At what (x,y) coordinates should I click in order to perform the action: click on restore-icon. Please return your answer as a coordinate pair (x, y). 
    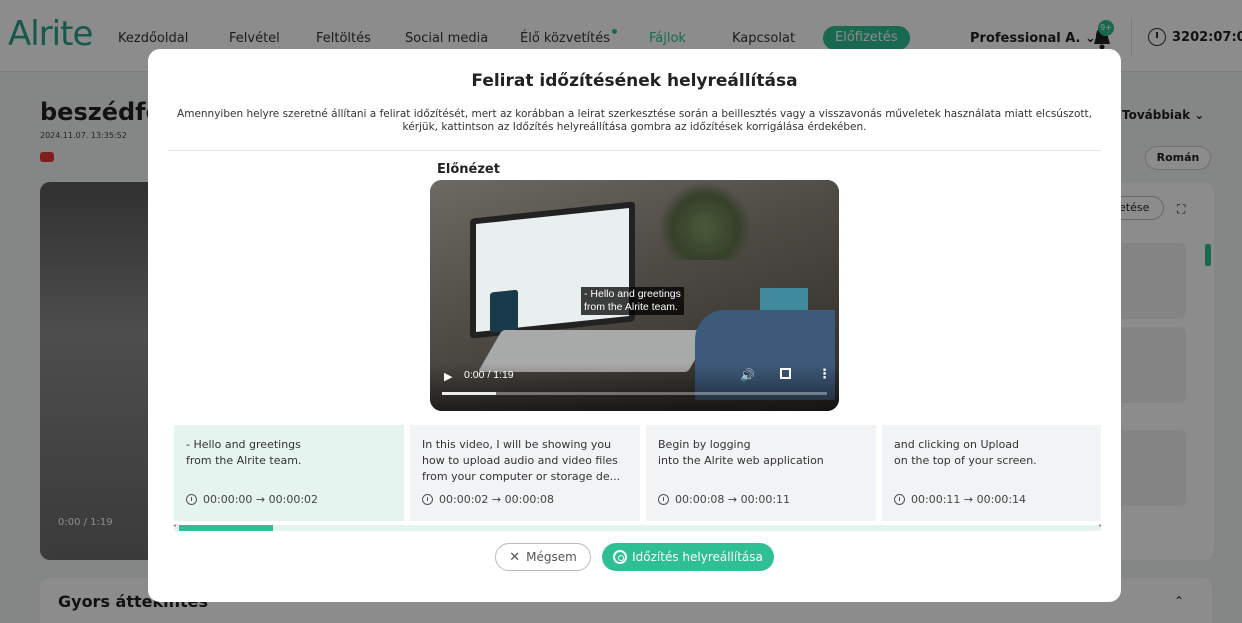
    Looking at the image, I should click on (620, 557).